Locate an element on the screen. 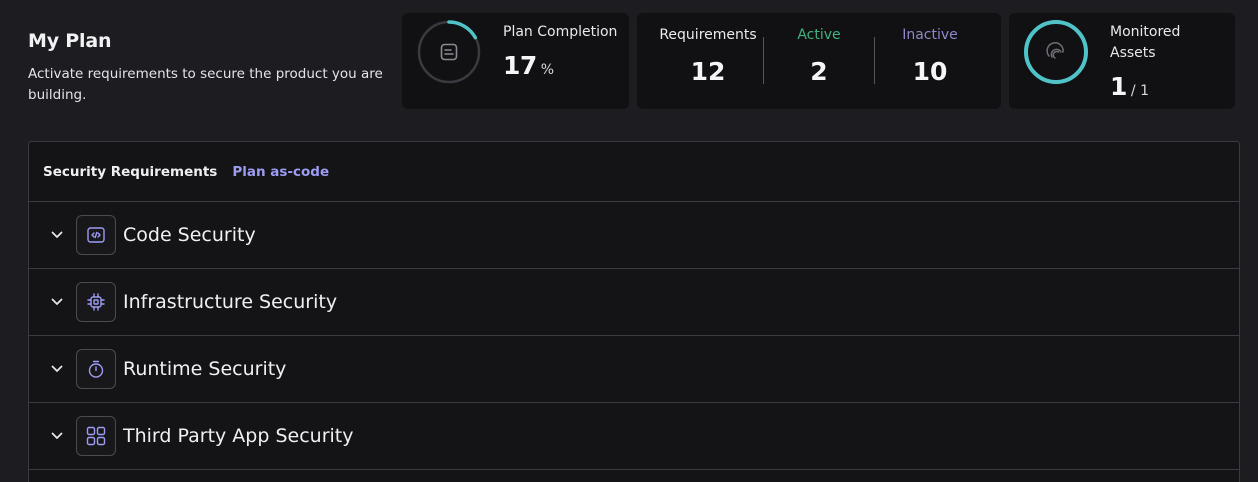 Image resolution: width=1258 pixels, height=482 pixels. plan-as-code-link: Plan as-code is located at coordinates (280, 172).